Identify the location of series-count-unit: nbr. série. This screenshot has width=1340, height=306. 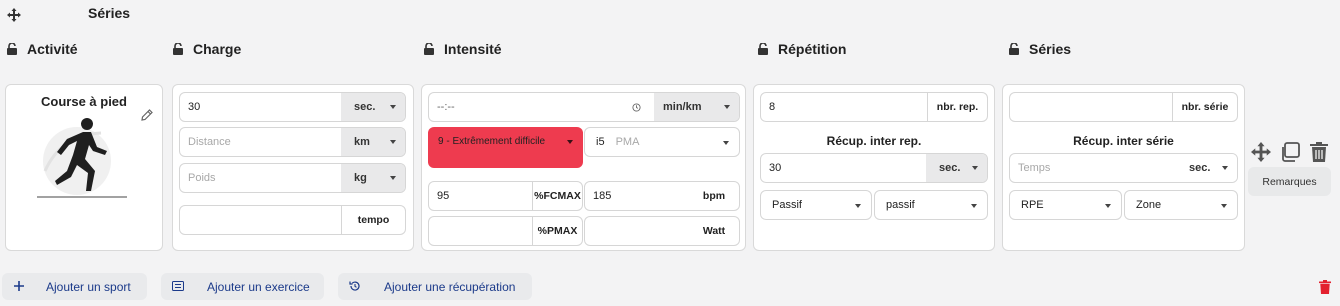
(1204, 107).